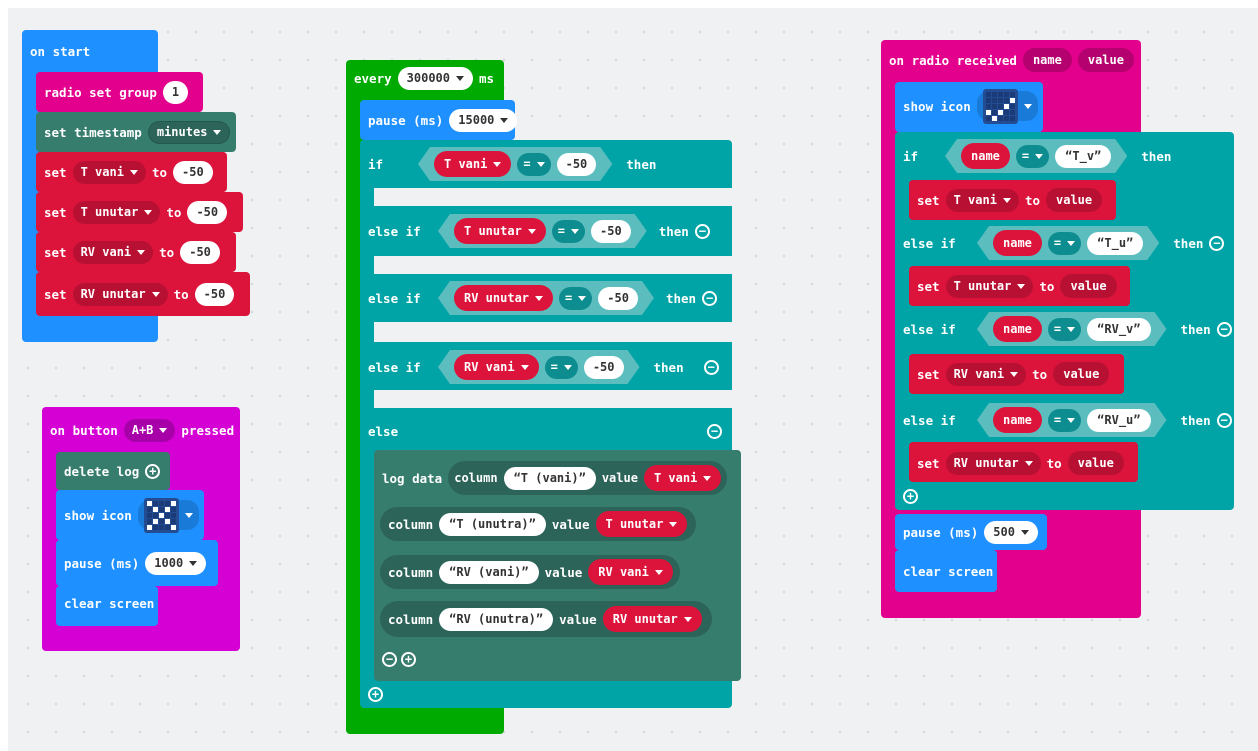 The width and height of the screenshot is (1258, 751). I want to click on column-row-3: column “RV (vani)” value RV vani, so click(526, 572).